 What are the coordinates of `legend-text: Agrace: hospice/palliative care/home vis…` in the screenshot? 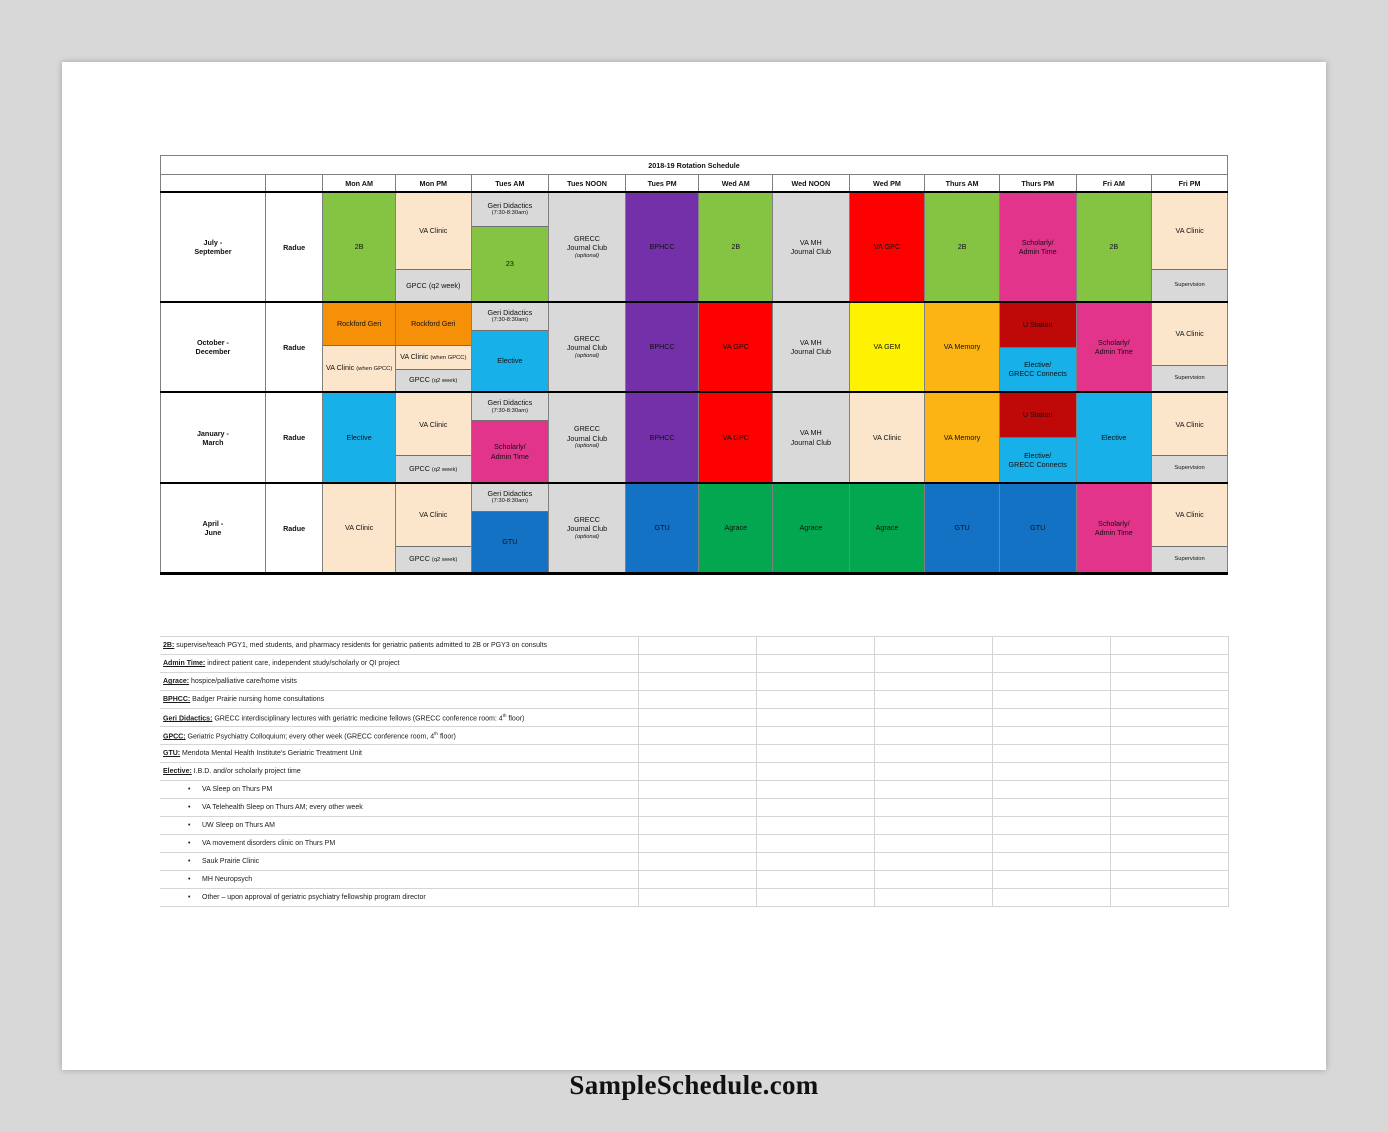 It's located at (399, 681).